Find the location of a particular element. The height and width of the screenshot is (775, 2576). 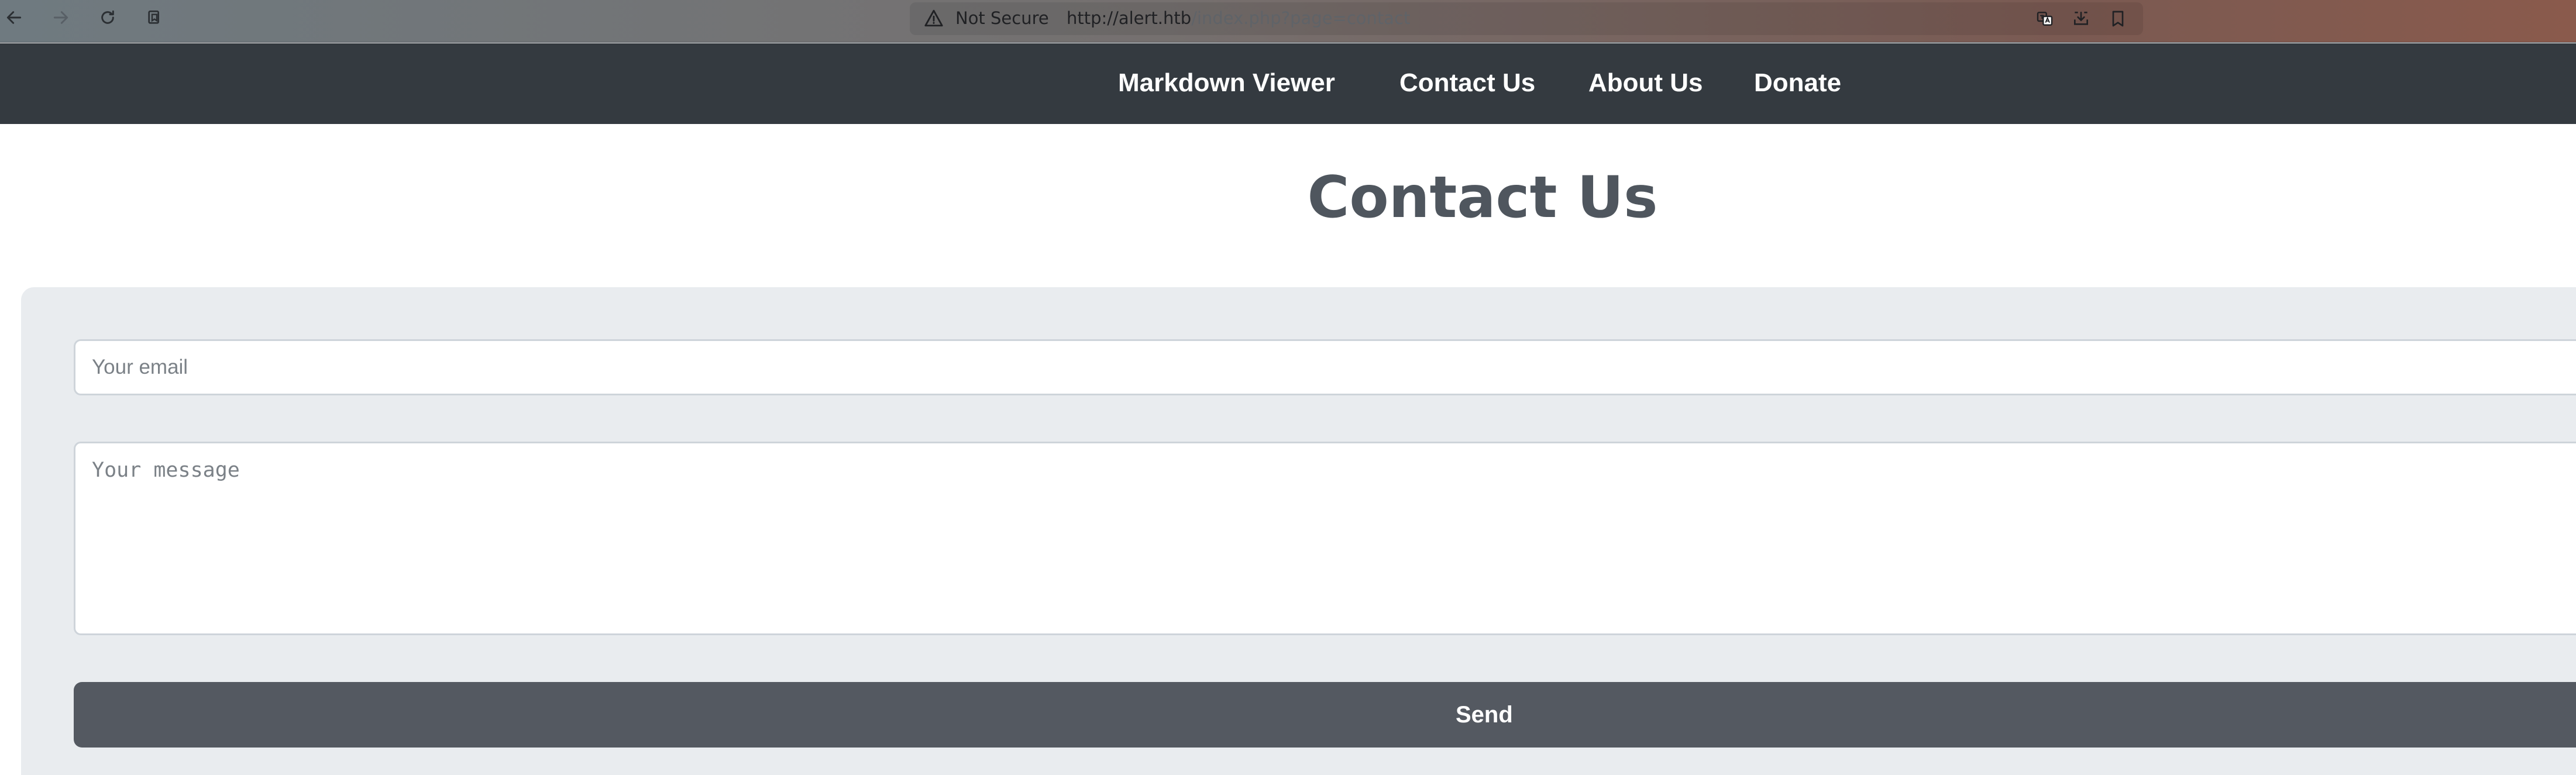

reload-icon is located at coordinates (108, 17).